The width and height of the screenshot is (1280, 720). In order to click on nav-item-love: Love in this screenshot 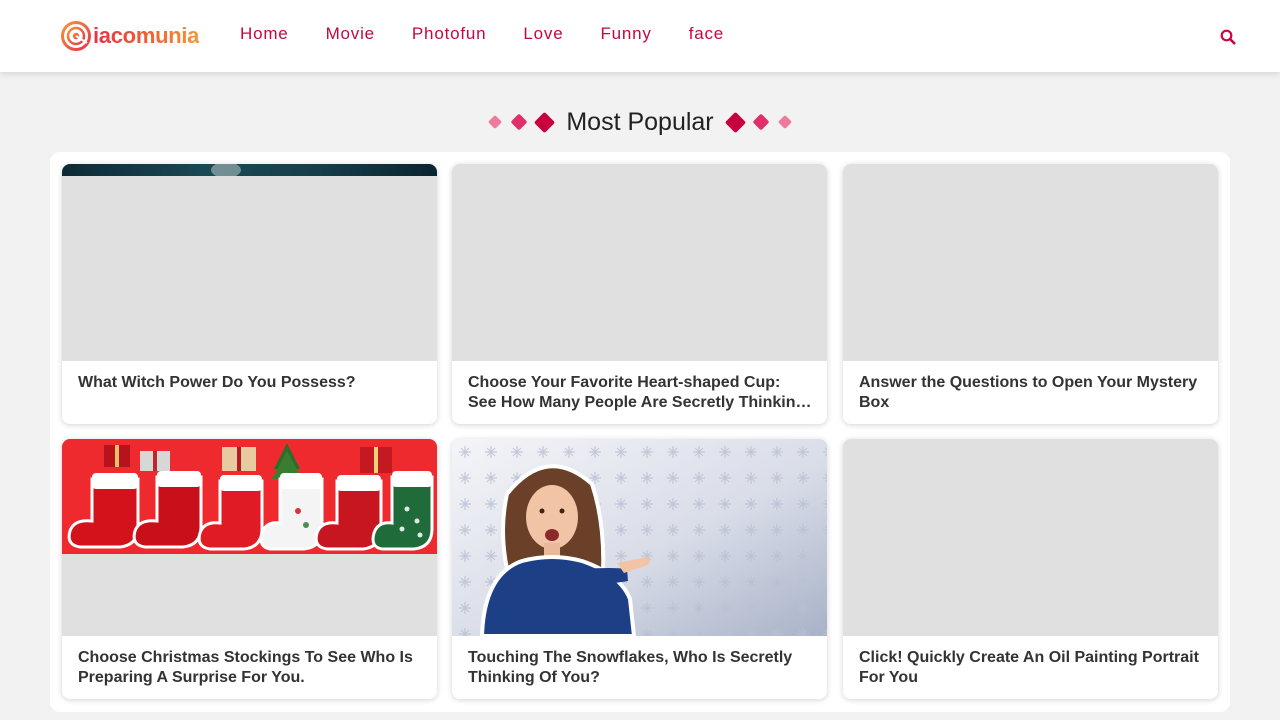, I will do `click(543, 34)`.